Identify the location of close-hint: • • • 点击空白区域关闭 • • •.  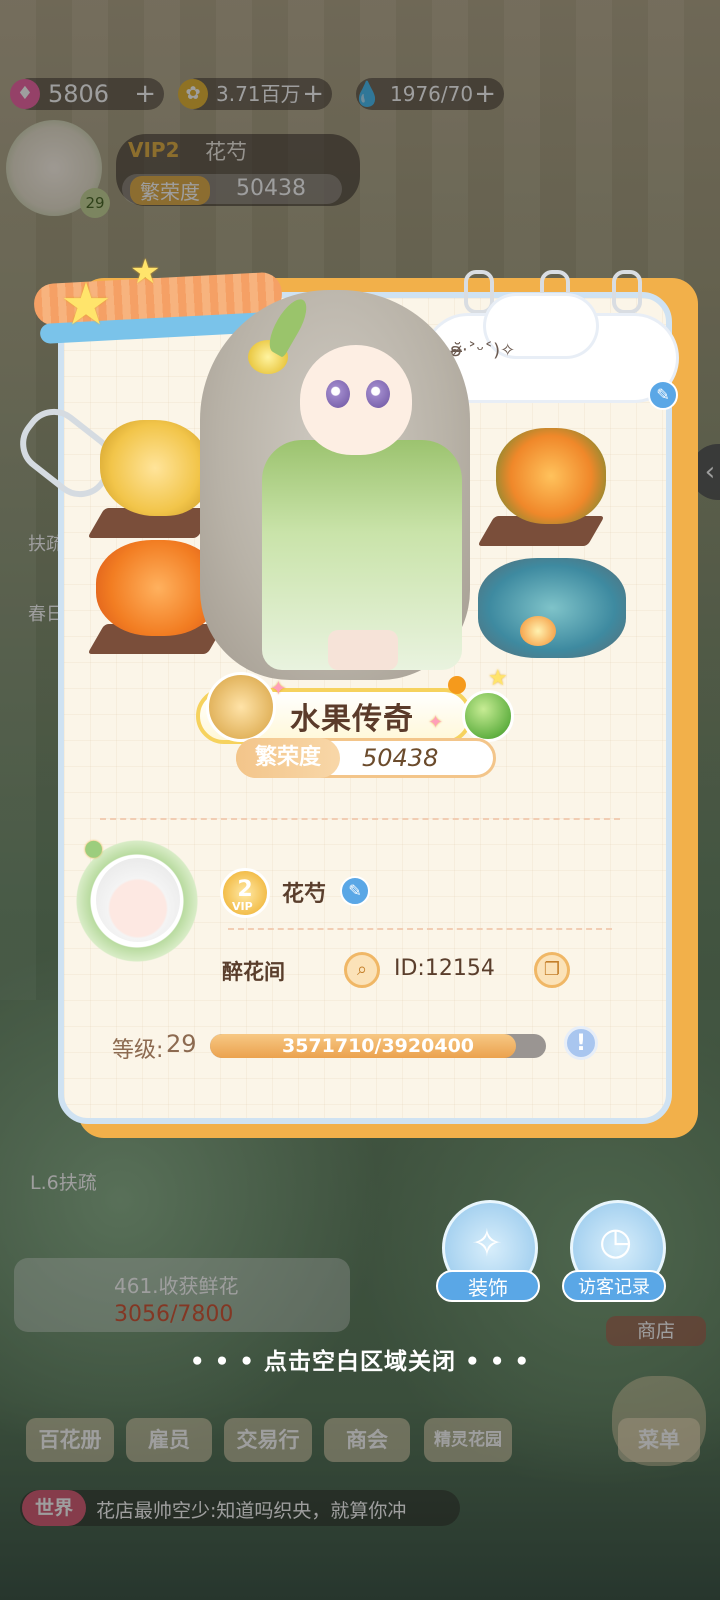
(360, 1362).